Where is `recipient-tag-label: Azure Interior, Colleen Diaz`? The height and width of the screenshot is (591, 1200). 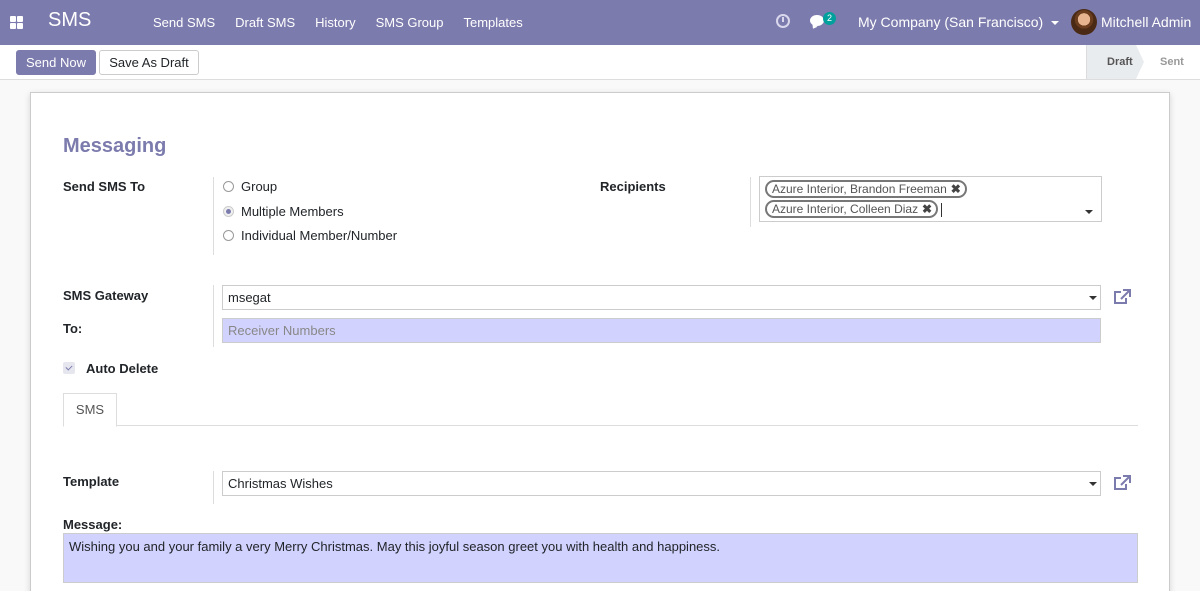
recipient-tag-label: Azure Interior, Colleen Diaz is located at coordinates (845, 209).